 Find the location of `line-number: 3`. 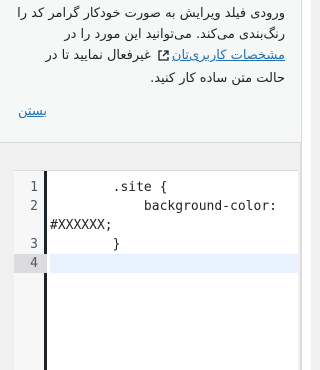

line-number: 3 is located at coordinates (34, 244).